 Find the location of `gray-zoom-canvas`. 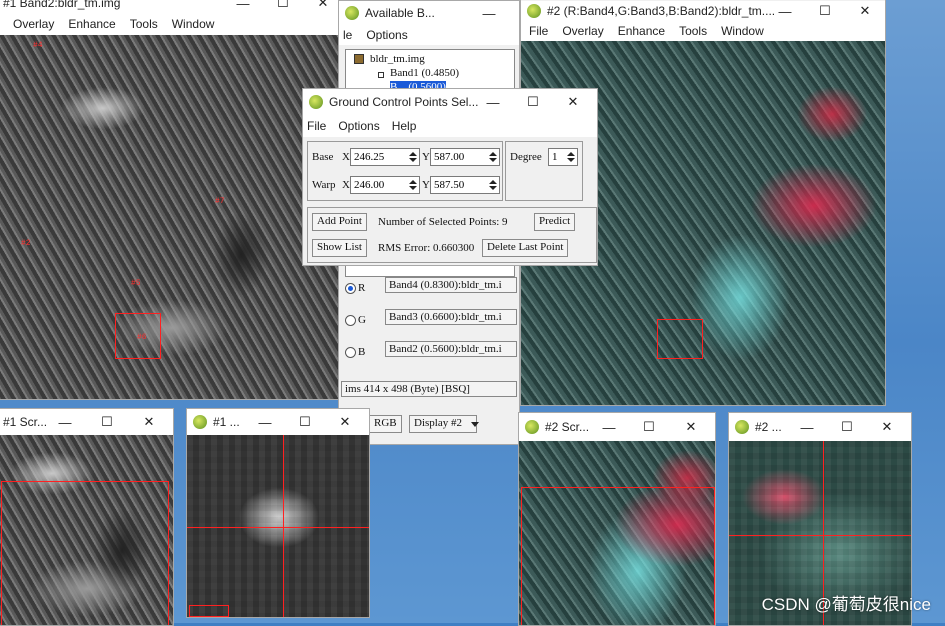

gray-zoom-canvas is located at coordinates (278, 526).